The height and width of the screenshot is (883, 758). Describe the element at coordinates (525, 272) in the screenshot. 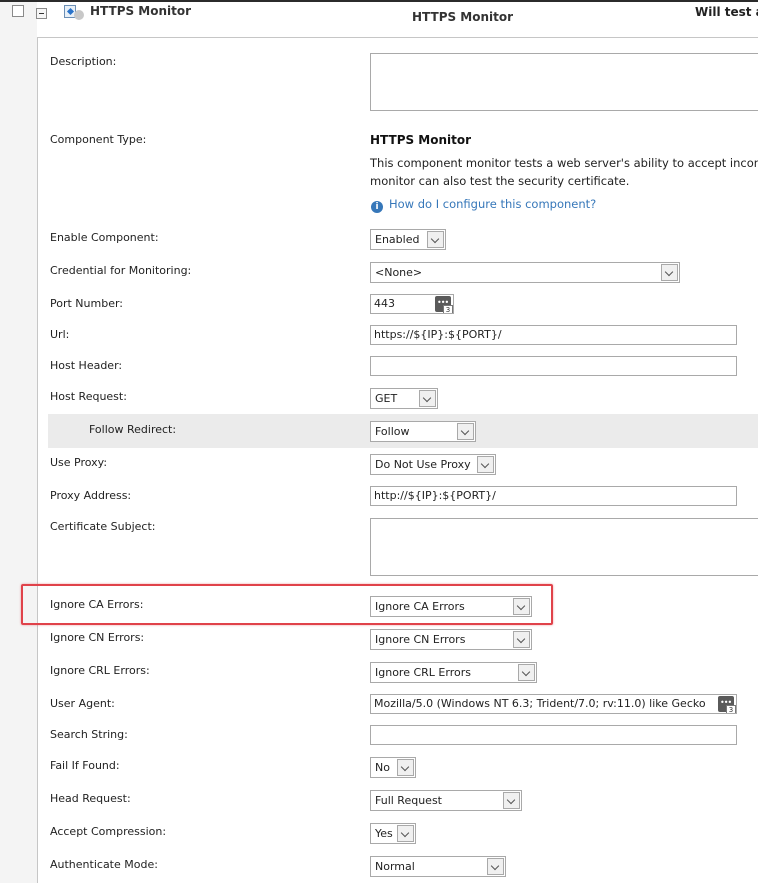

I see `credential-select: <None>` at that location.